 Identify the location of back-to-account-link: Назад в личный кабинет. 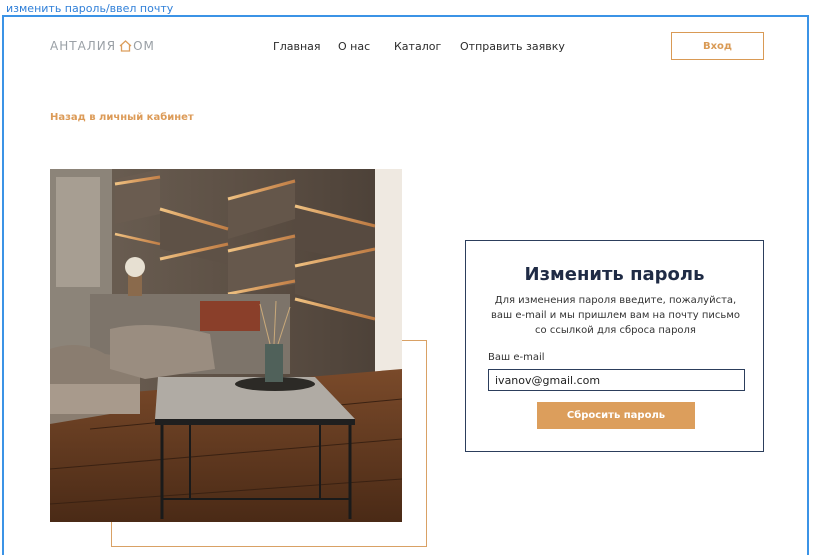
(122, 117).